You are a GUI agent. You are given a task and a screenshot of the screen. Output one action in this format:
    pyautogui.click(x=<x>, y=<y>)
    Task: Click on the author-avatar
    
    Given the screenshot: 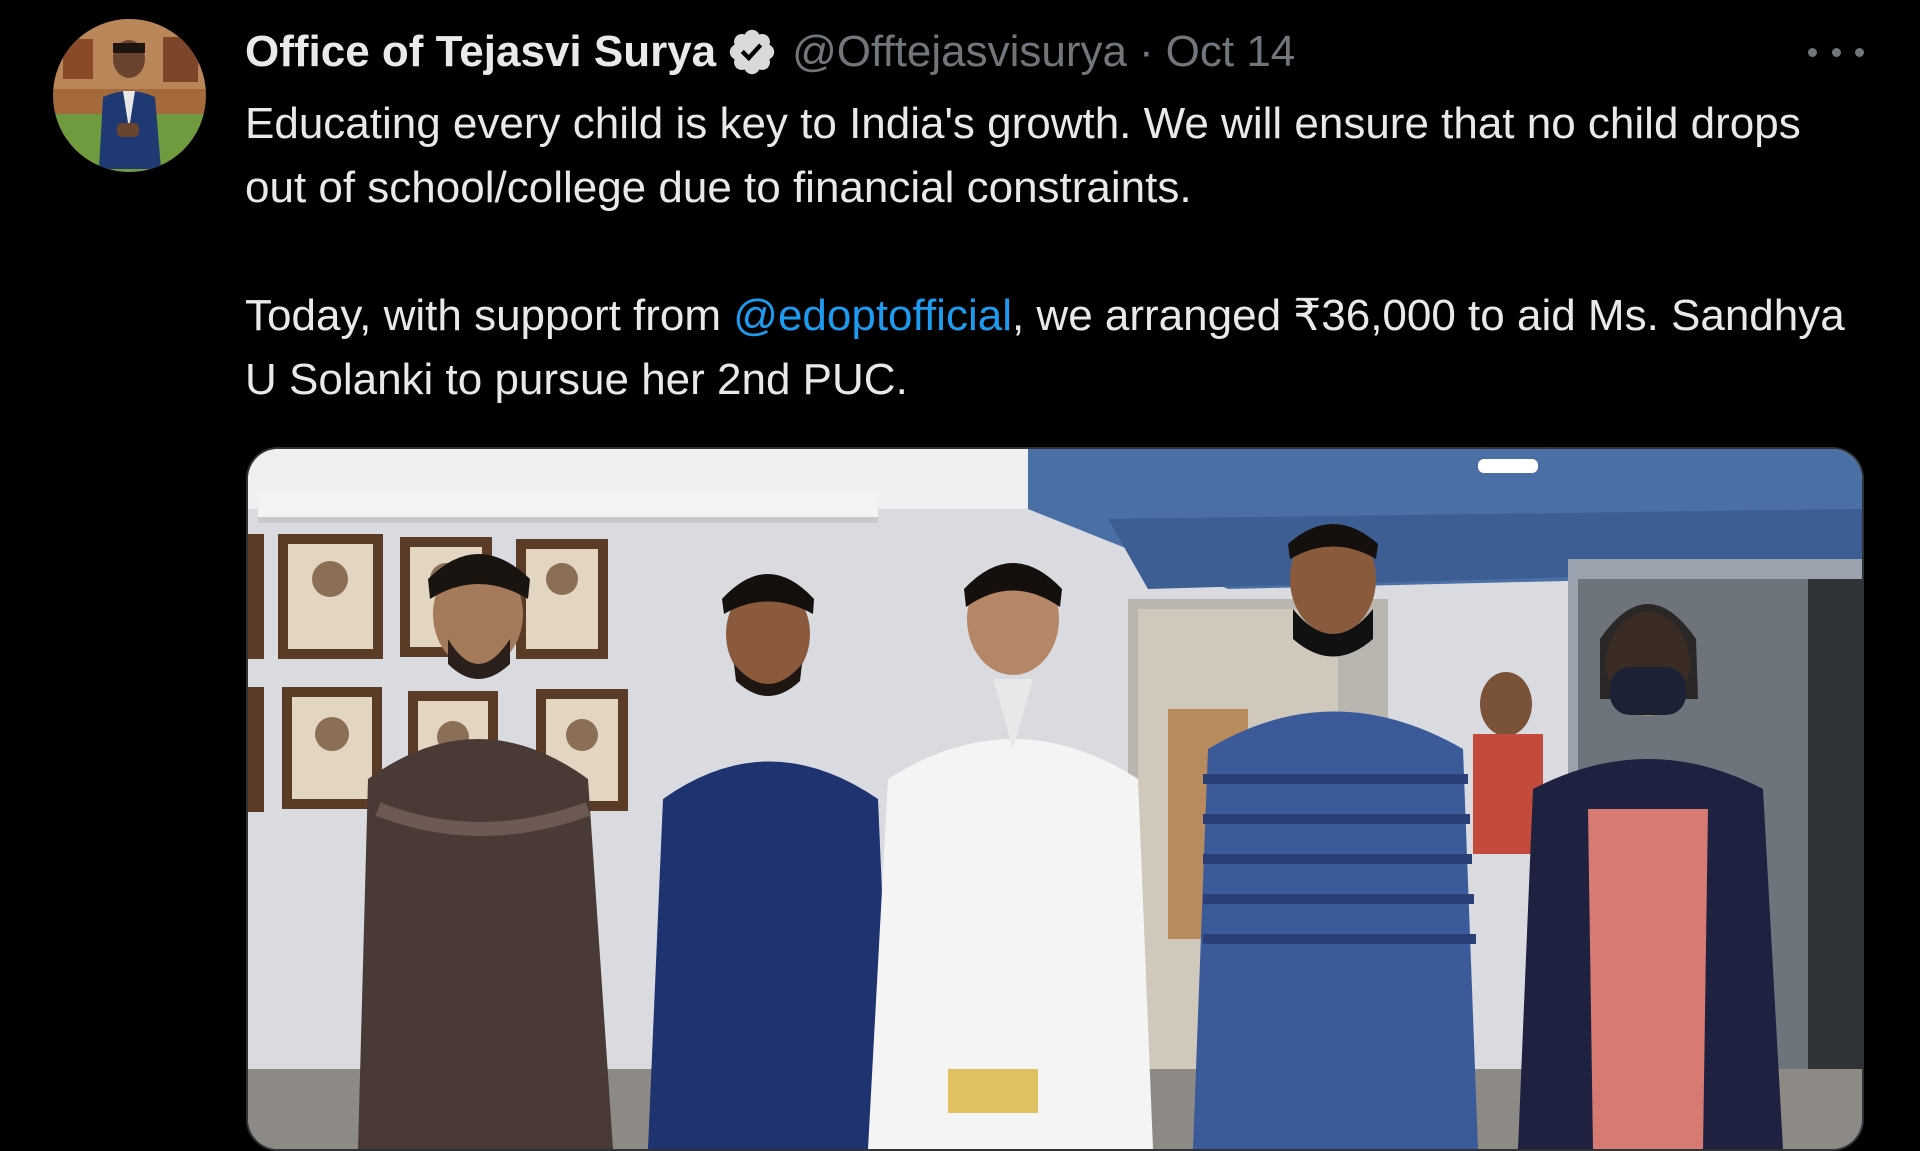 What is the action you would take?
    pyautogui.click(x=129, y=95)
    